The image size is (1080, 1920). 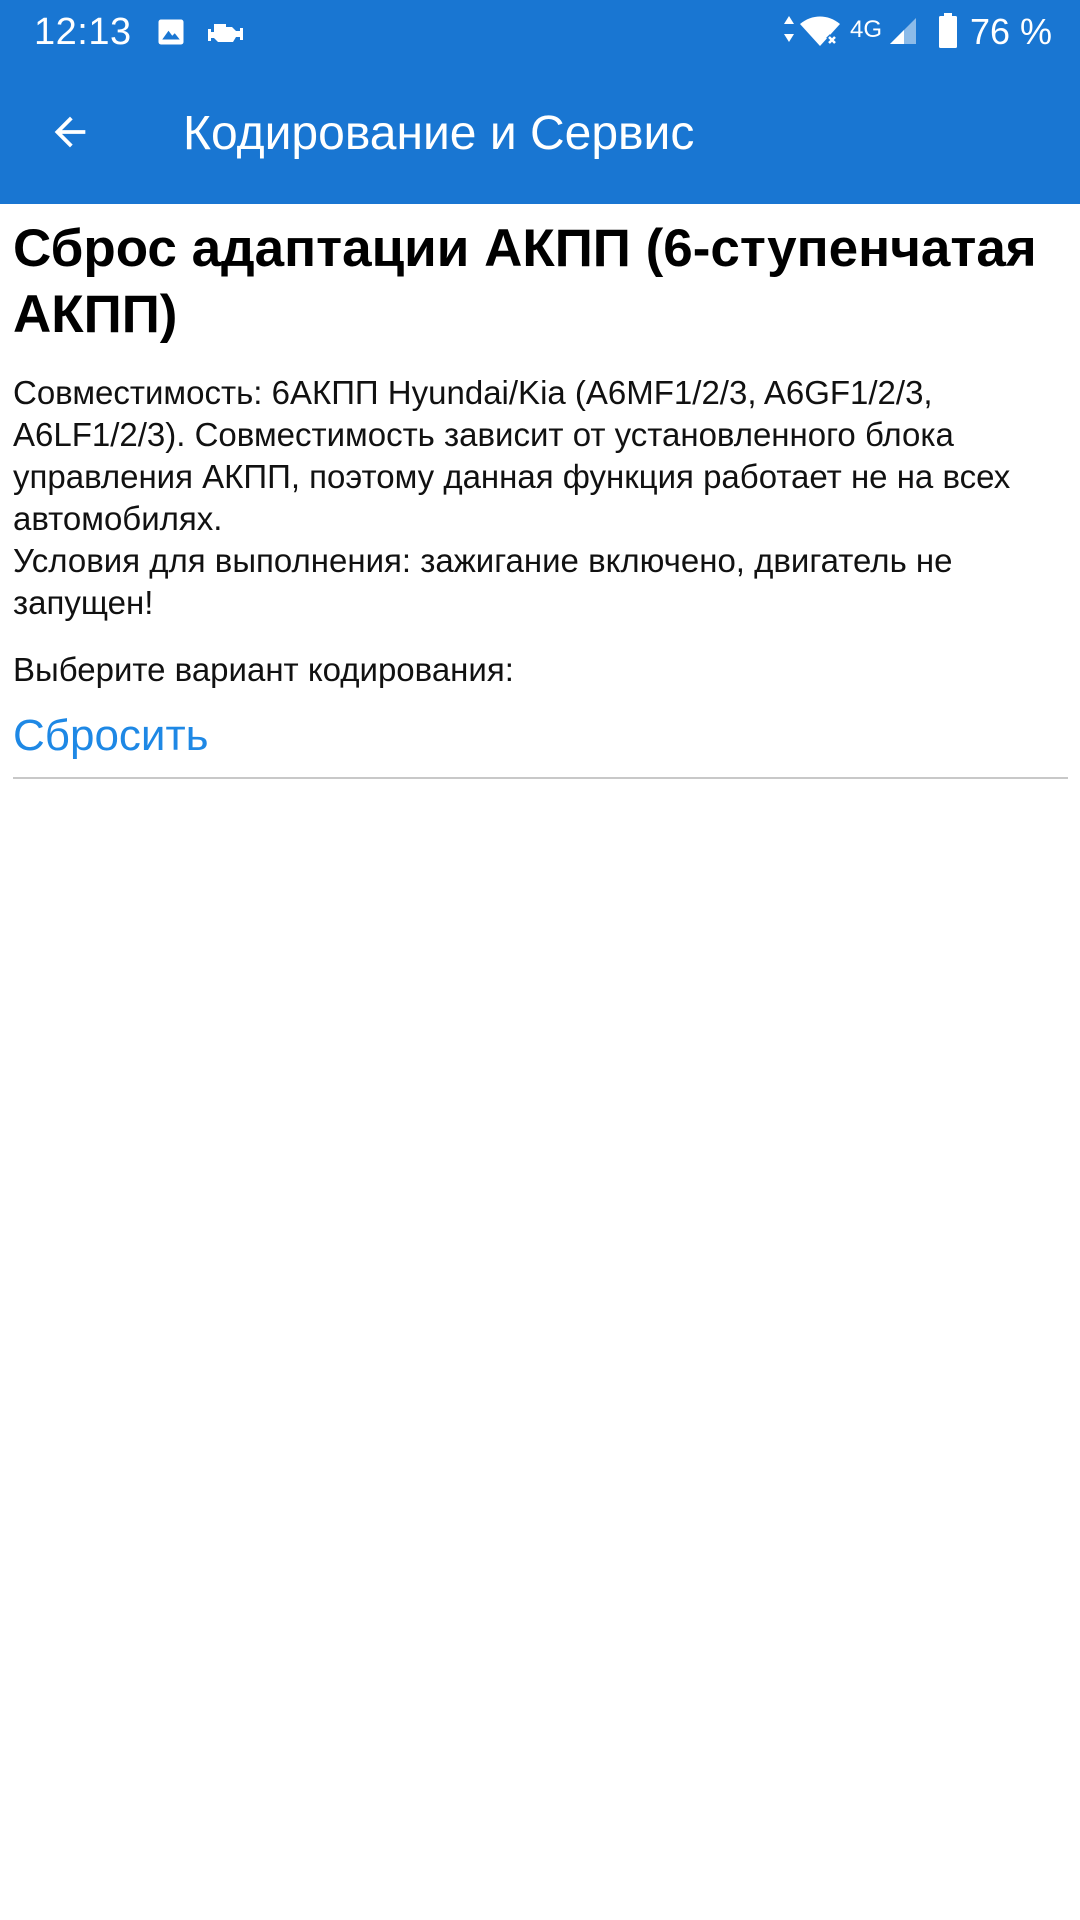 What do you see at coordinates (1011, 31) in the screenshot?
I see `battery-percent: 76 %` at bounding box center [1011, 31].